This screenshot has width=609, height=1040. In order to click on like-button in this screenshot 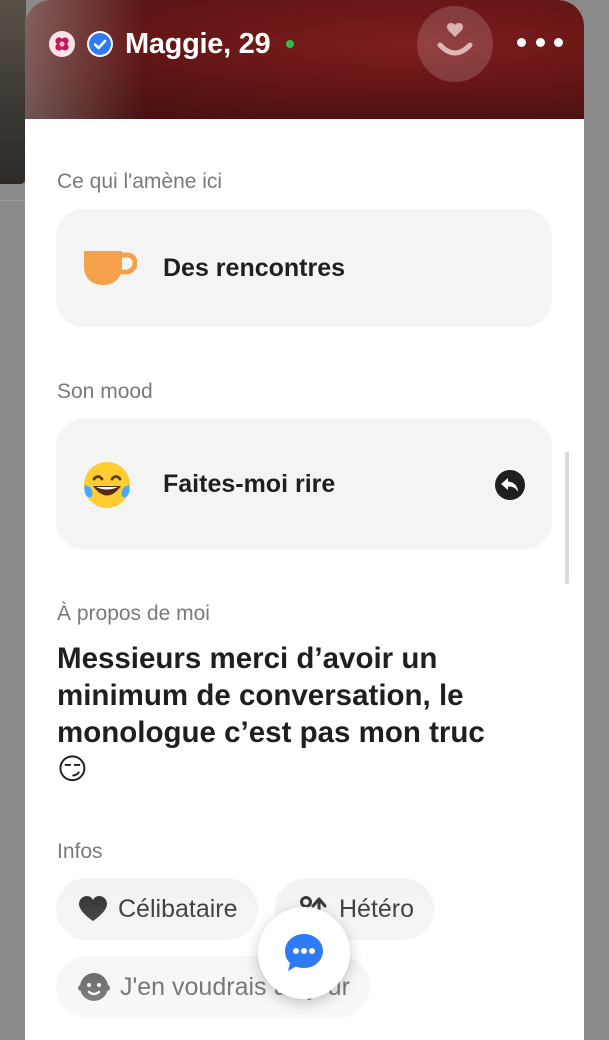, I will do `click(455, 44)`.